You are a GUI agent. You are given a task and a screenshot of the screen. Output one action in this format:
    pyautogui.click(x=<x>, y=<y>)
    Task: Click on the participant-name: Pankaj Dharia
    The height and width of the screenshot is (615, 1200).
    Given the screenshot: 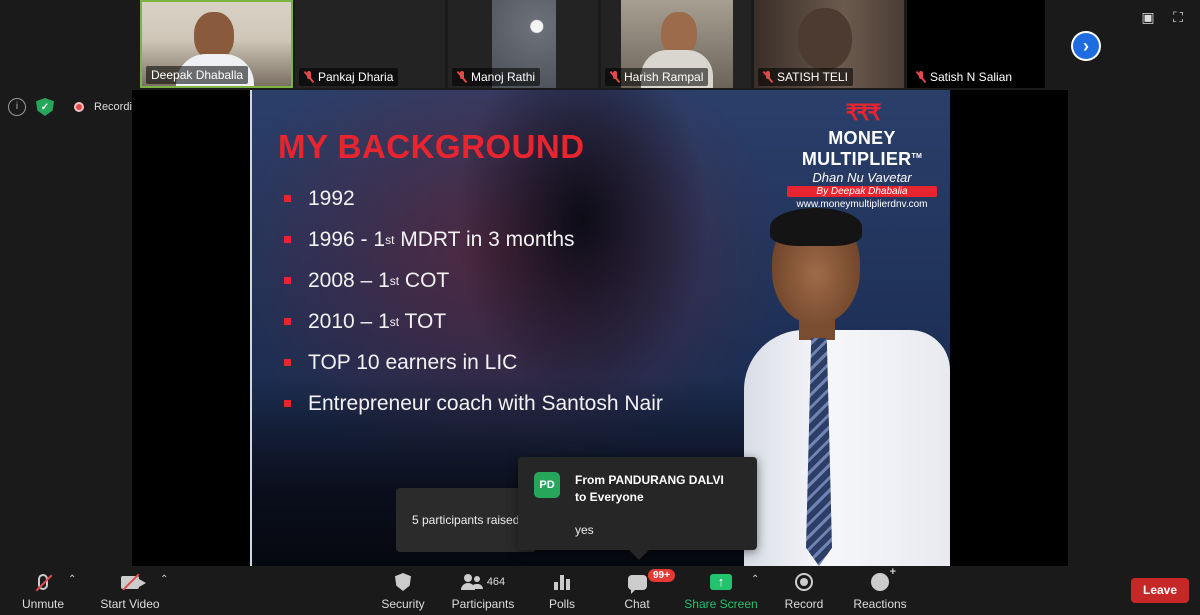 What is the action you would take?
    pyautogui.click(x=349, y=77)
    